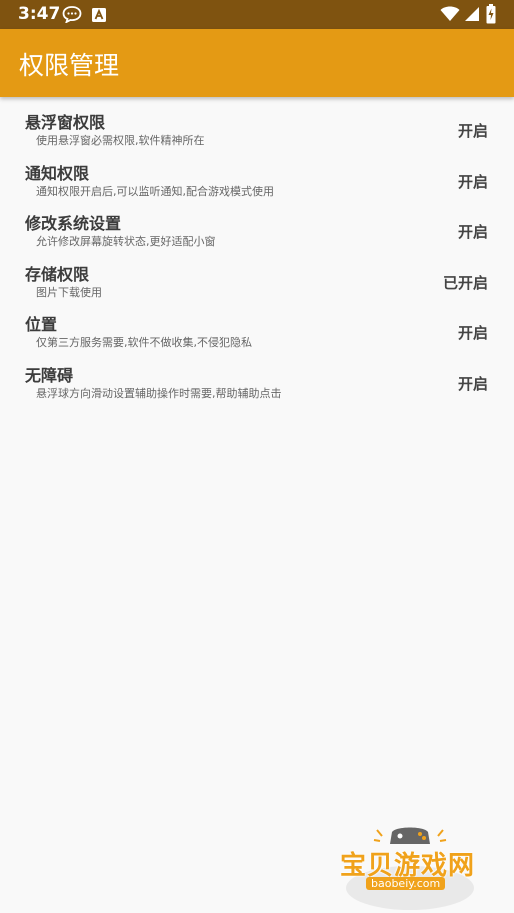 The width and height of the screenshot is (514, 913). What do you see at coordinates (126, 241) in the screenshot?
I see `permission-description: 允许修改屏幕旋转状态,更好适配小窗` at bounding box center [126, 241].